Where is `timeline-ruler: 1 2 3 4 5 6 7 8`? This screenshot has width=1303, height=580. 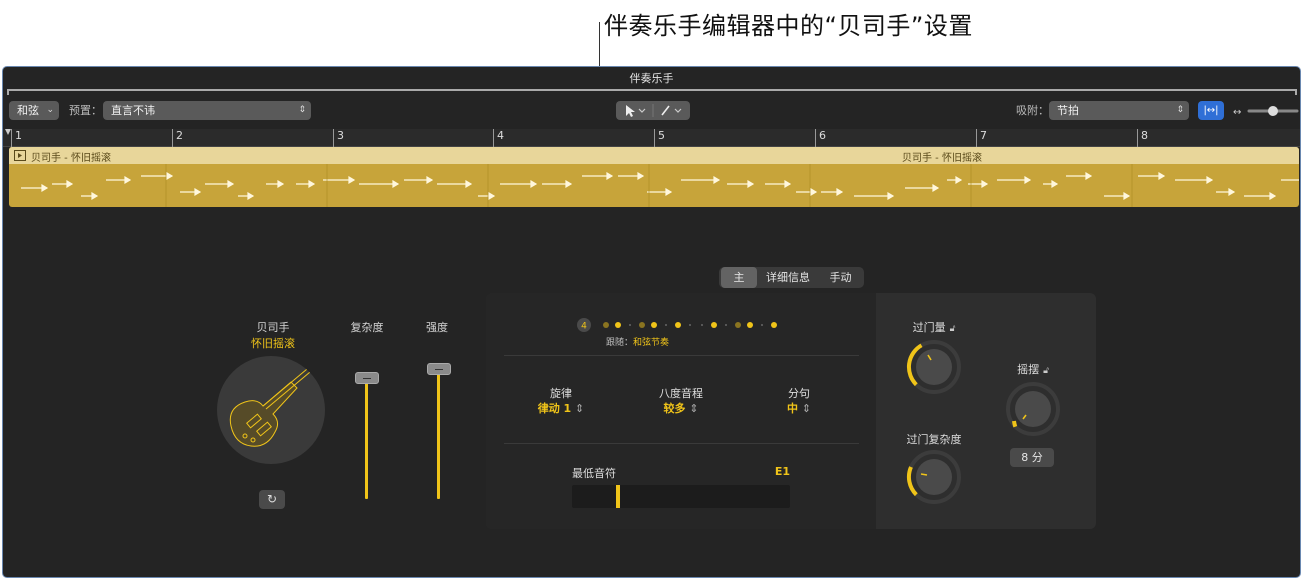
timeline-ruler: 1 2 3 4 5 6 7 8 is located at coordinates (651, 138).